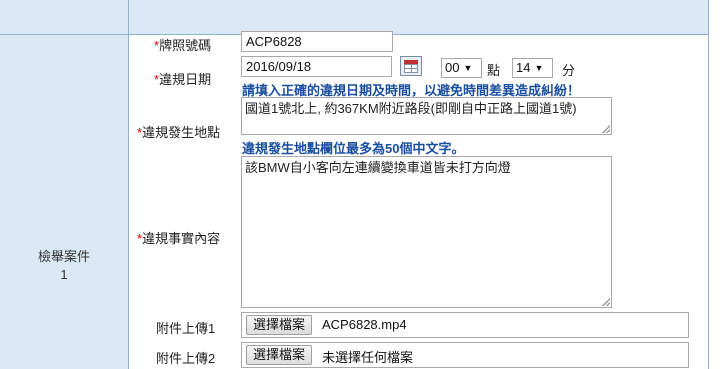 This screenshot has width=720, height=369. I want to click on minute-unit: 分, so click(569, 70).